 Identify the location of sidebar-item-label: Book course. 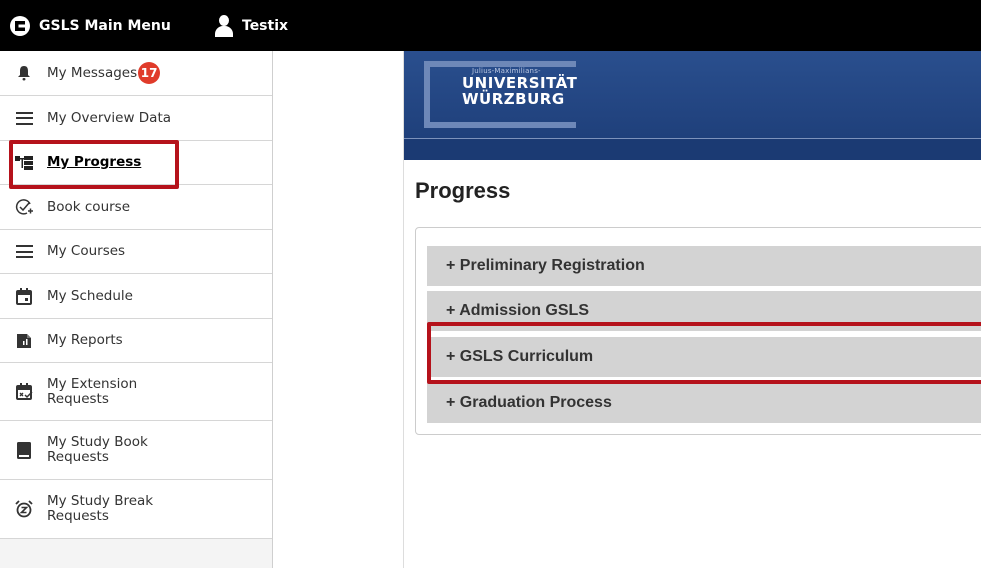
(89, 206).